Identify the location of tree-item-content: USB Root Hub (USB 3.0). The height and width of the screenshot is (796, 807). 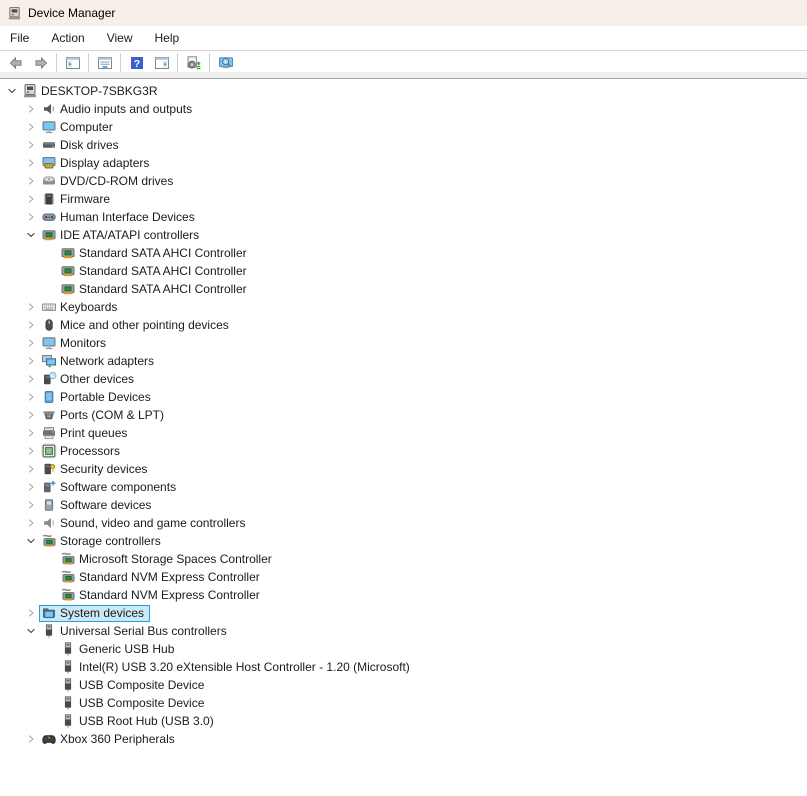
(139, 721).